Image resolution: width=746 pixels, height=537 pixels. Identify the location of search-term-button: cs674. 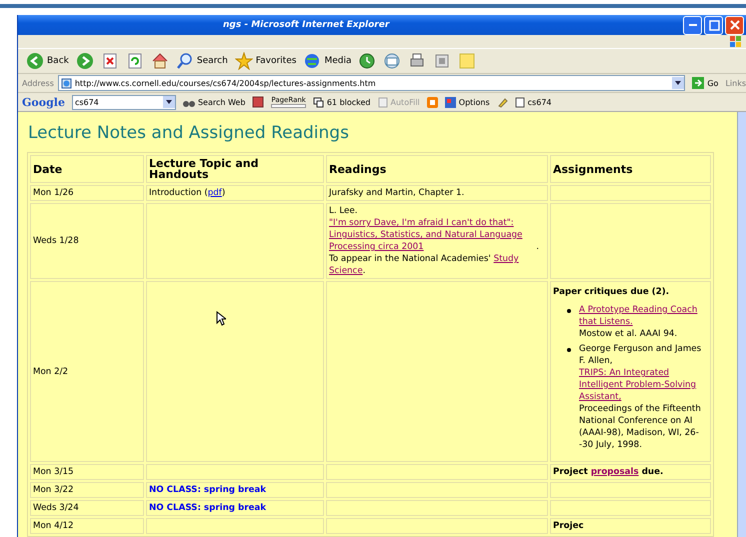
(533, 102).